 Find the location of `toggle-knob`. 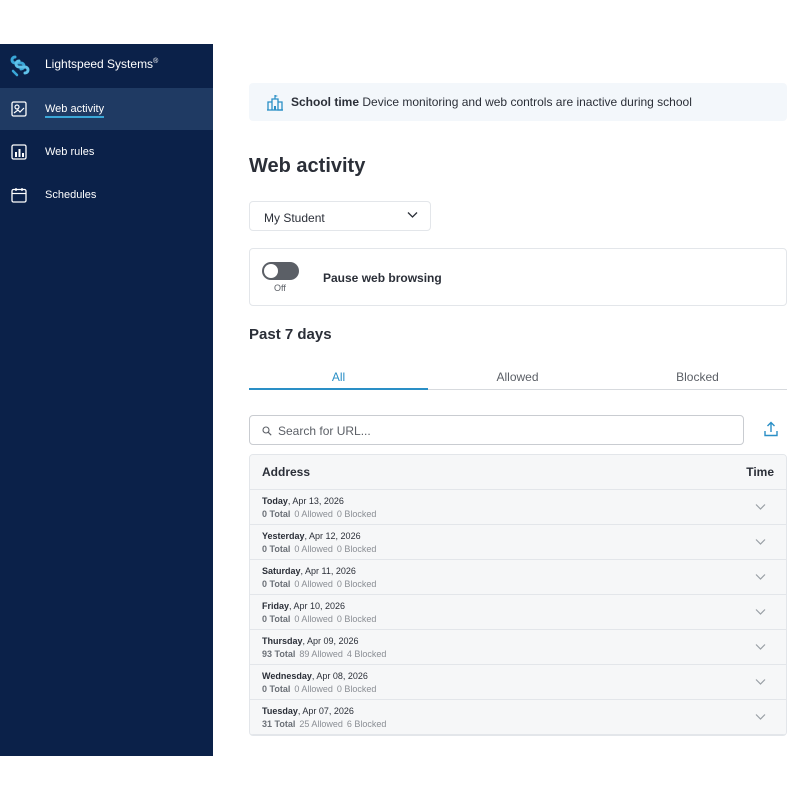

toggle-knob is located at coordinates (271, 271).